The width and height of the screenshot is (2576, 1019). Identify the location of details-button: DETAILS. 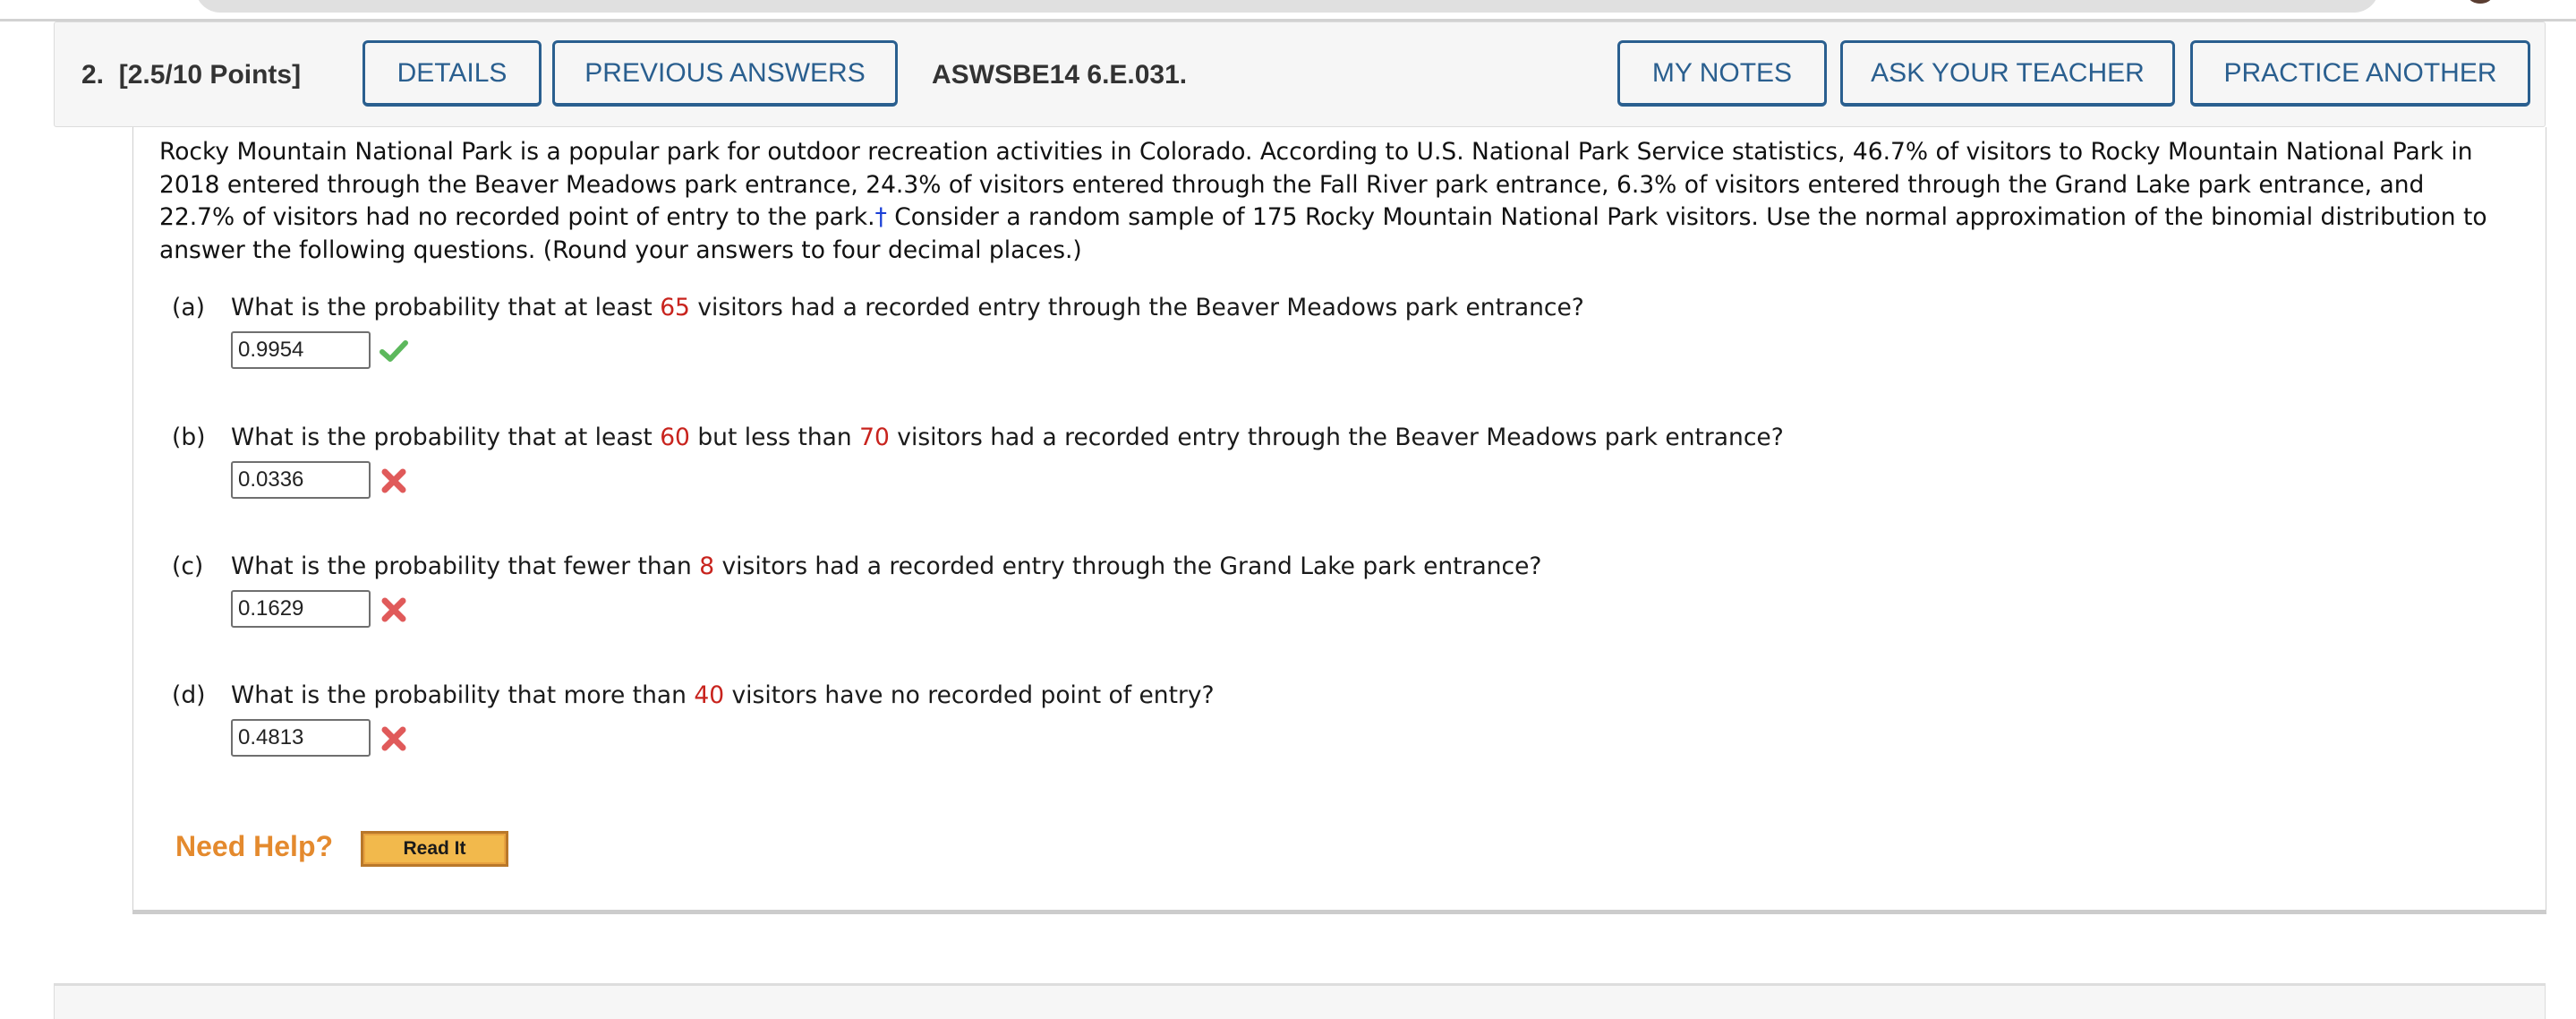
(452, 74).